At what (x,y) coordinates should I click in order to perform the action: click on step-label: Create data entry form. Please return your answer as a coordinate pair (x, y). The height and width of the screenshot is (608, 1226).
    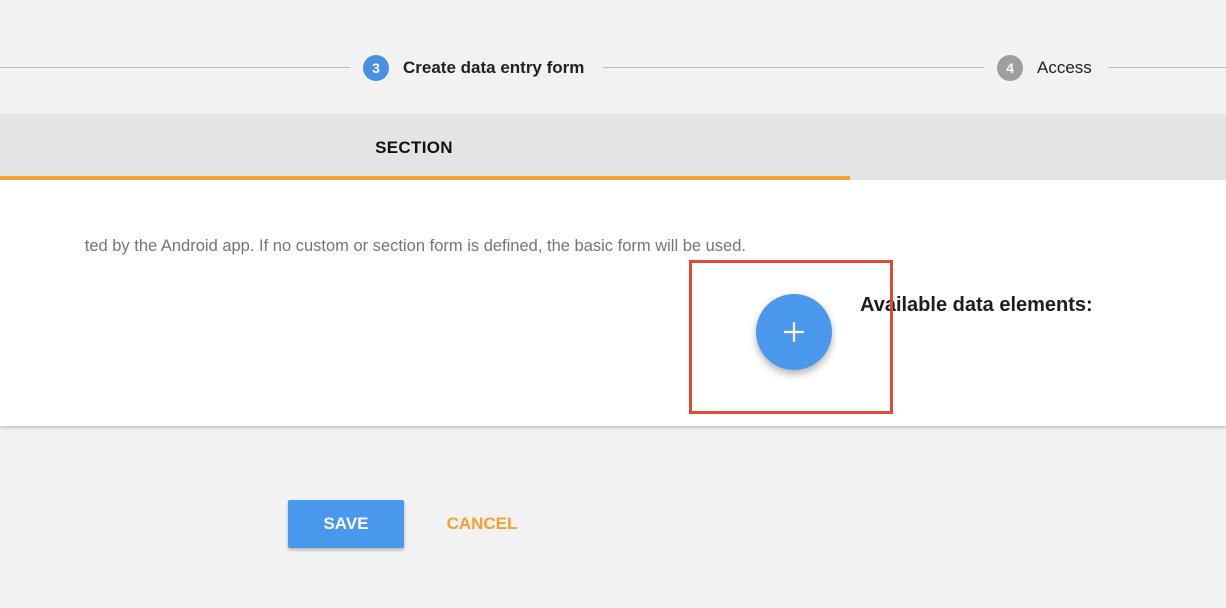
    Looking at the image, I should click on (494, 67).